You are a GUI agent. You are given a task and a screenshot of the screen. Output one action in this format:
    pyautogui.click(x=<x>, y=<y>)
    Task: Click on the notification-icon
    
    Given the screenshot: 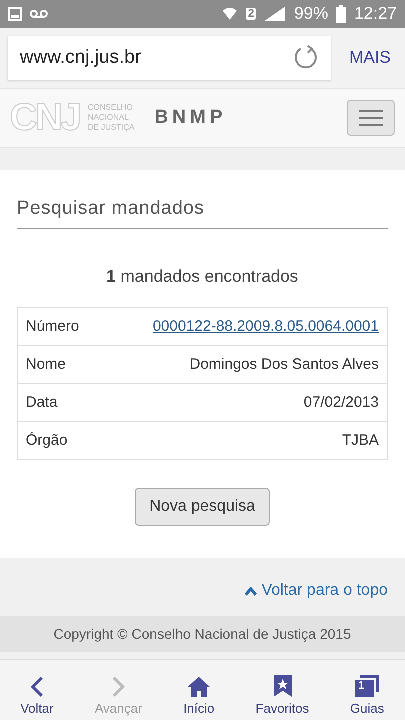 What is the action you would take?
    pyautogui.click(x=15, y=14)
    